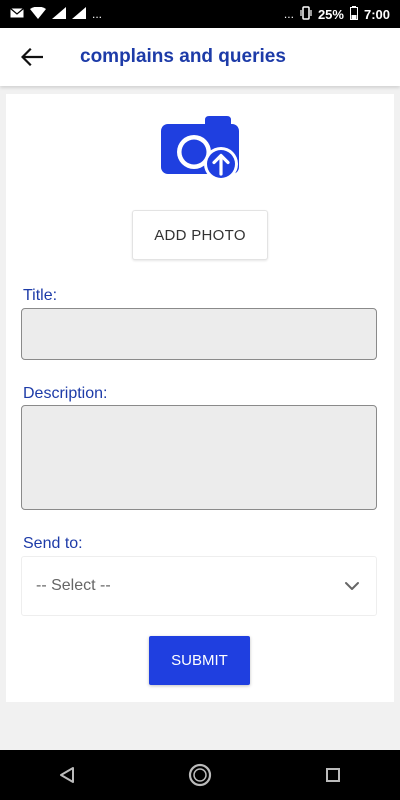 The image size is (400, 800). I want to click on send-to-selected-value: -- Select --, so click(73, 585).